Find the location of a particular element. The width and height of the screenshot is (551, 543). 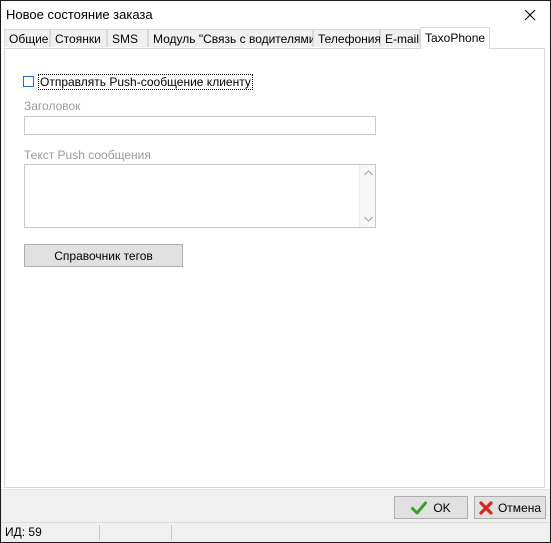

close-button is located at coordinates (530, 14).